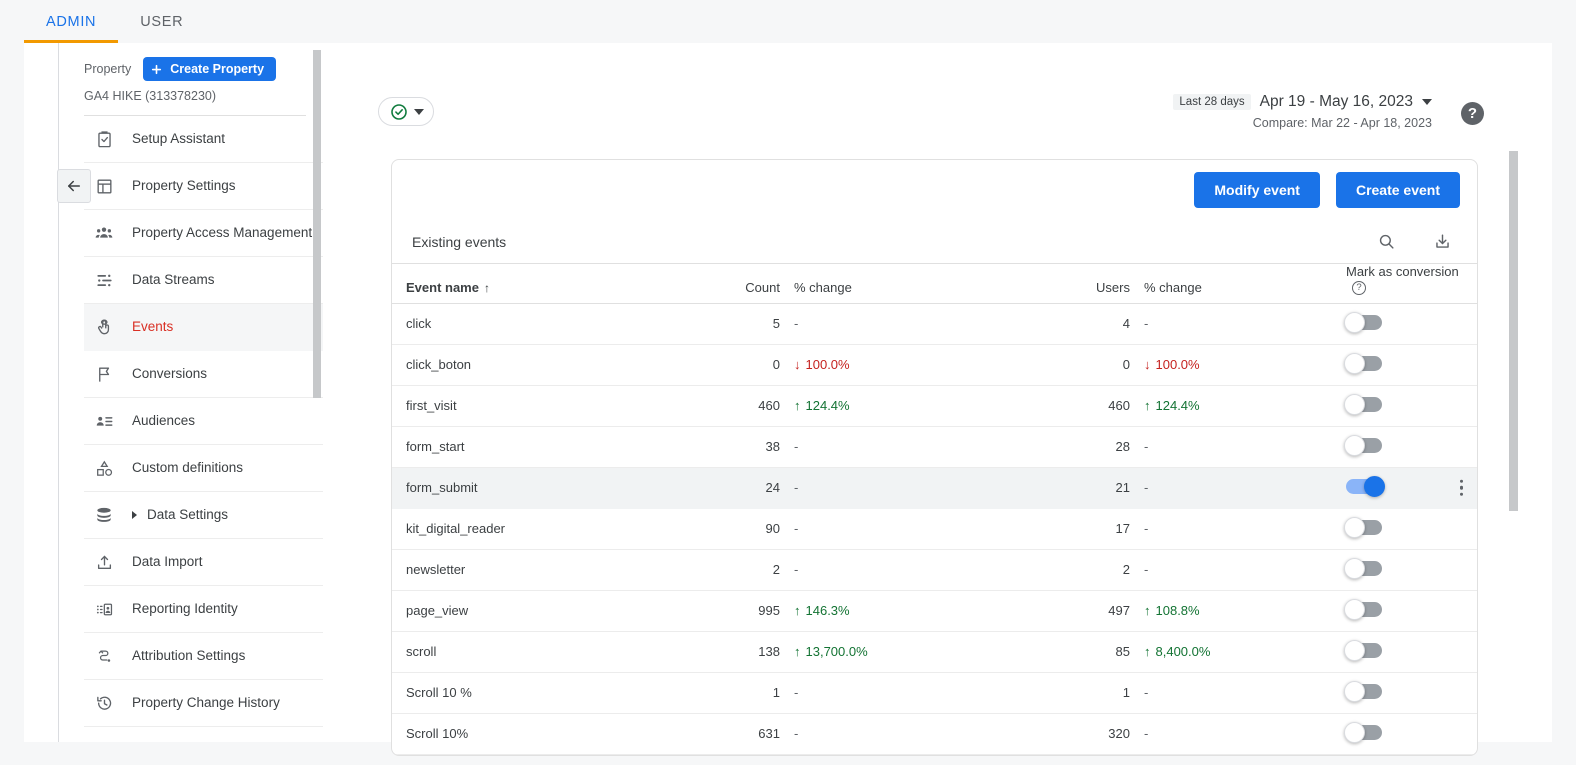 This screenshot has height=765, width=1576. What do you see at coordinates (104, 421) in the screenshot?
I see `audience-icon` at bounding box center [104, 421].